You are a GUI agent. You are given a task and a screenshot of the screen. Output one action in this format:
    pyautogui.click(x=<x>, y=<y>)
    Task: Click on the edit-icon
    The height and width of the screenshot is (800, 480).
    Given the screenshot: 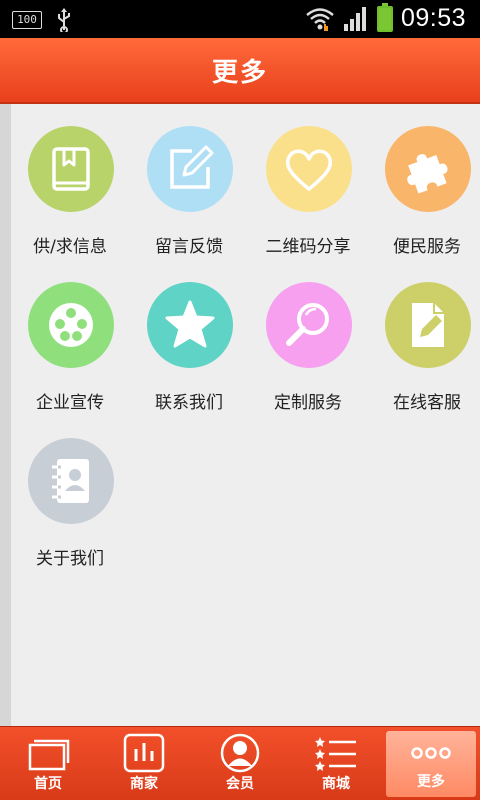 What is the action you would take?
    pyautogui.click(x=190, y=169)
    